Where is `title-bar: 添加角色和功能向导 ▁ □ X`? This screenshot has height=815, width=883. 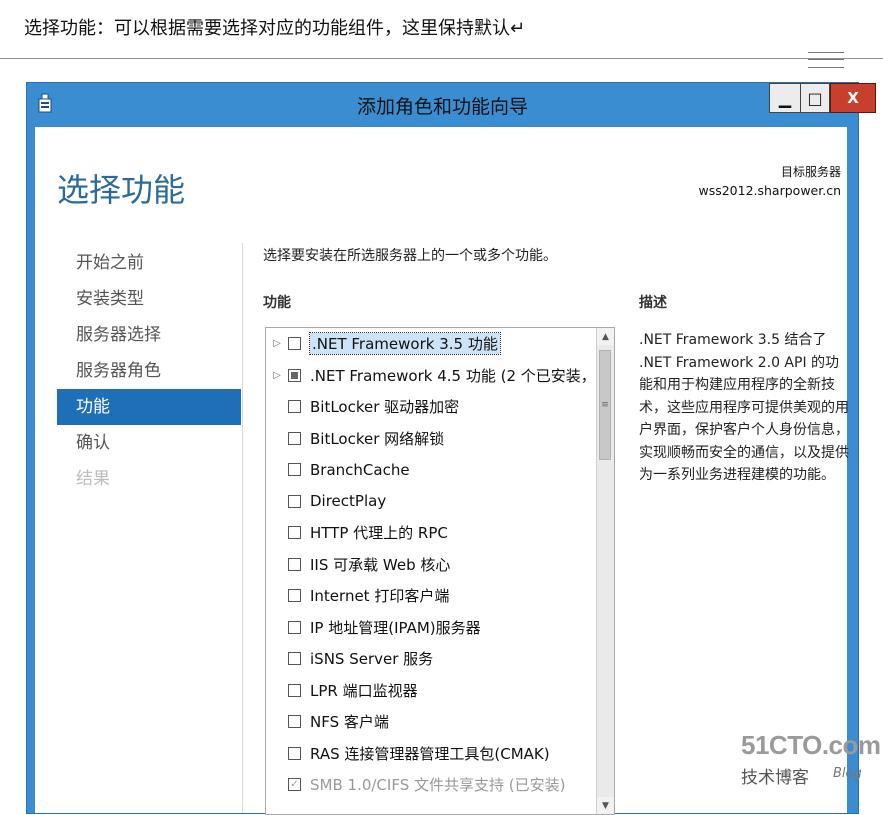 title-bar: 添加角色和功能向导 ▁ □ X is located at coordinates (451, 103).